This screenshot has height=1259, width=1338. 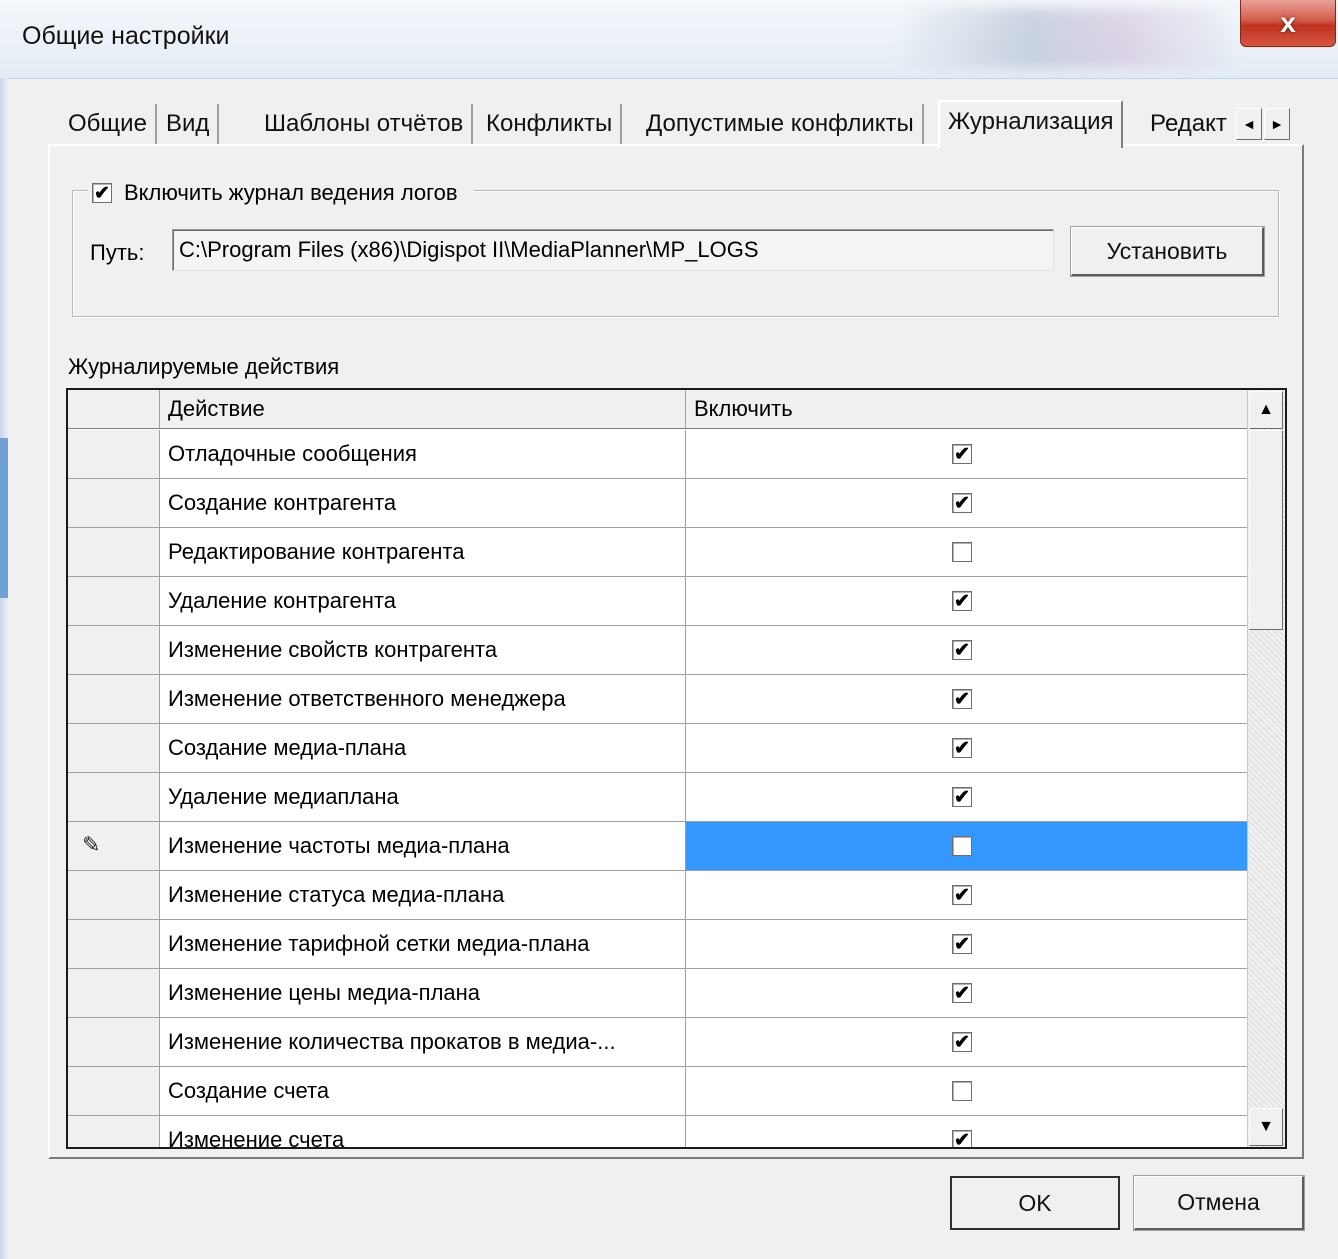 I want to click on tab-general: Общие, so click(x=108, y=124).